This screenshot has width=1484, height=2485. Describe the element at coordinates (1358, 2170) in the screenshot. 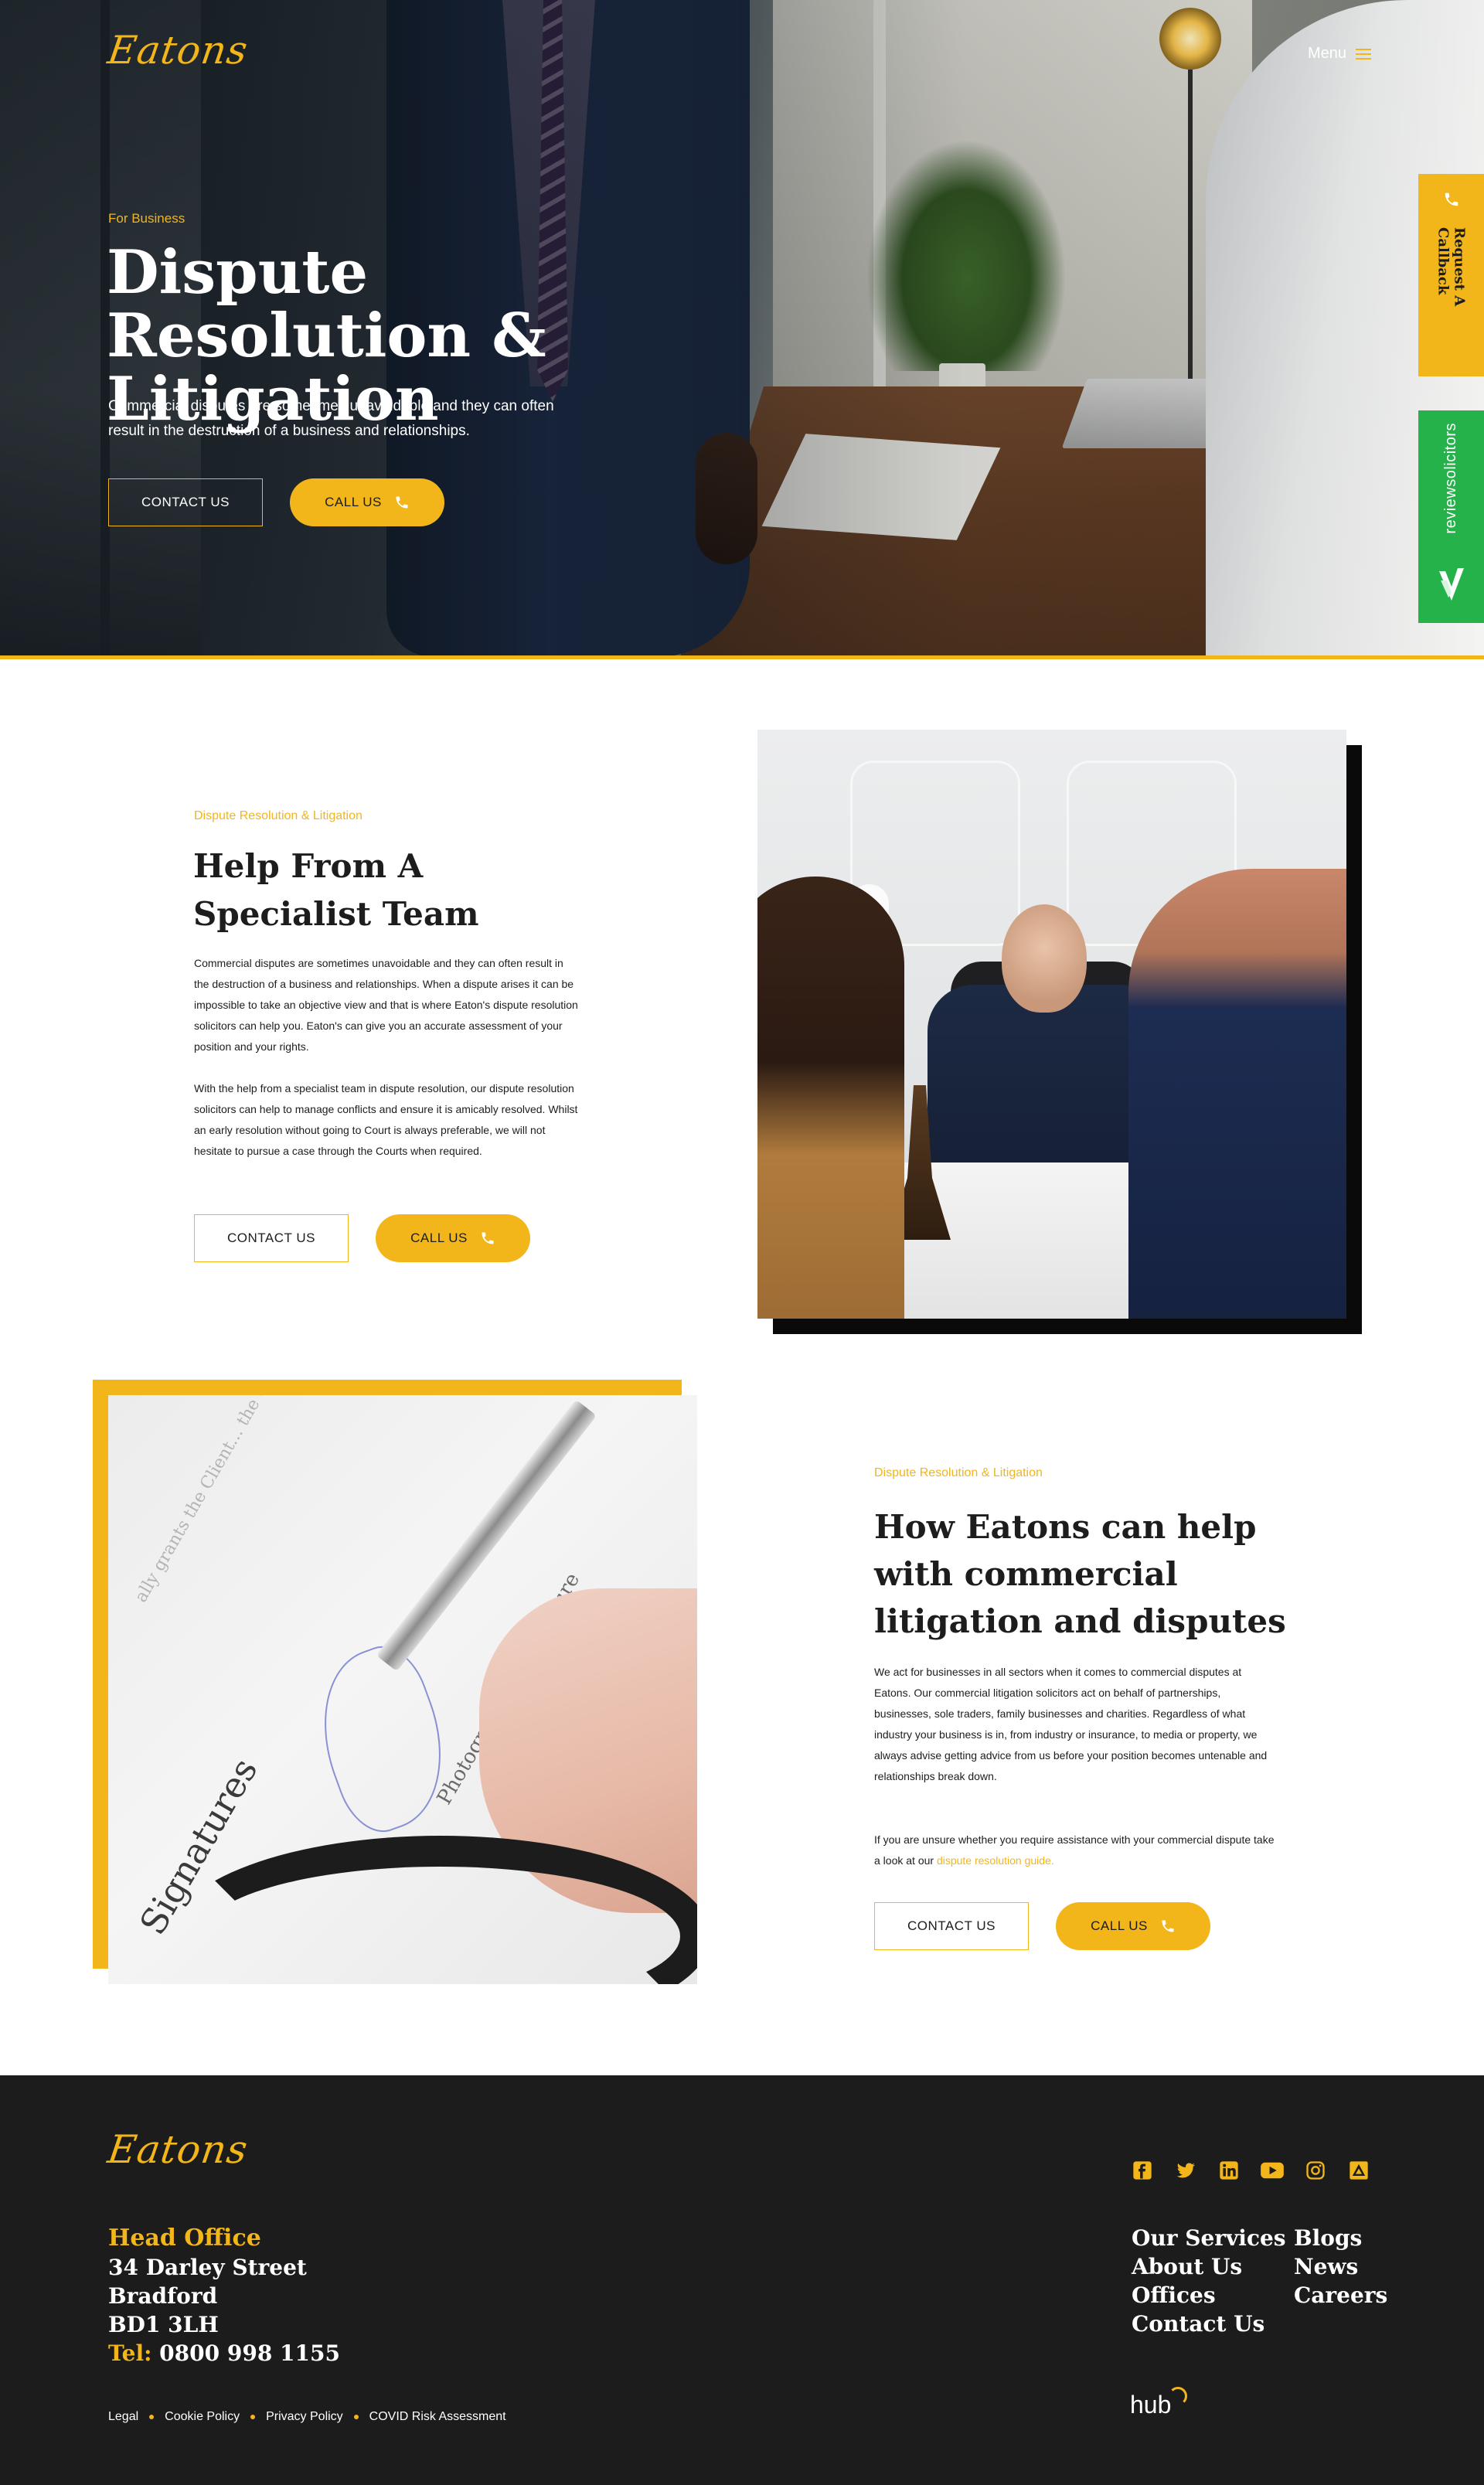

I see `legal500-icon` at that location.